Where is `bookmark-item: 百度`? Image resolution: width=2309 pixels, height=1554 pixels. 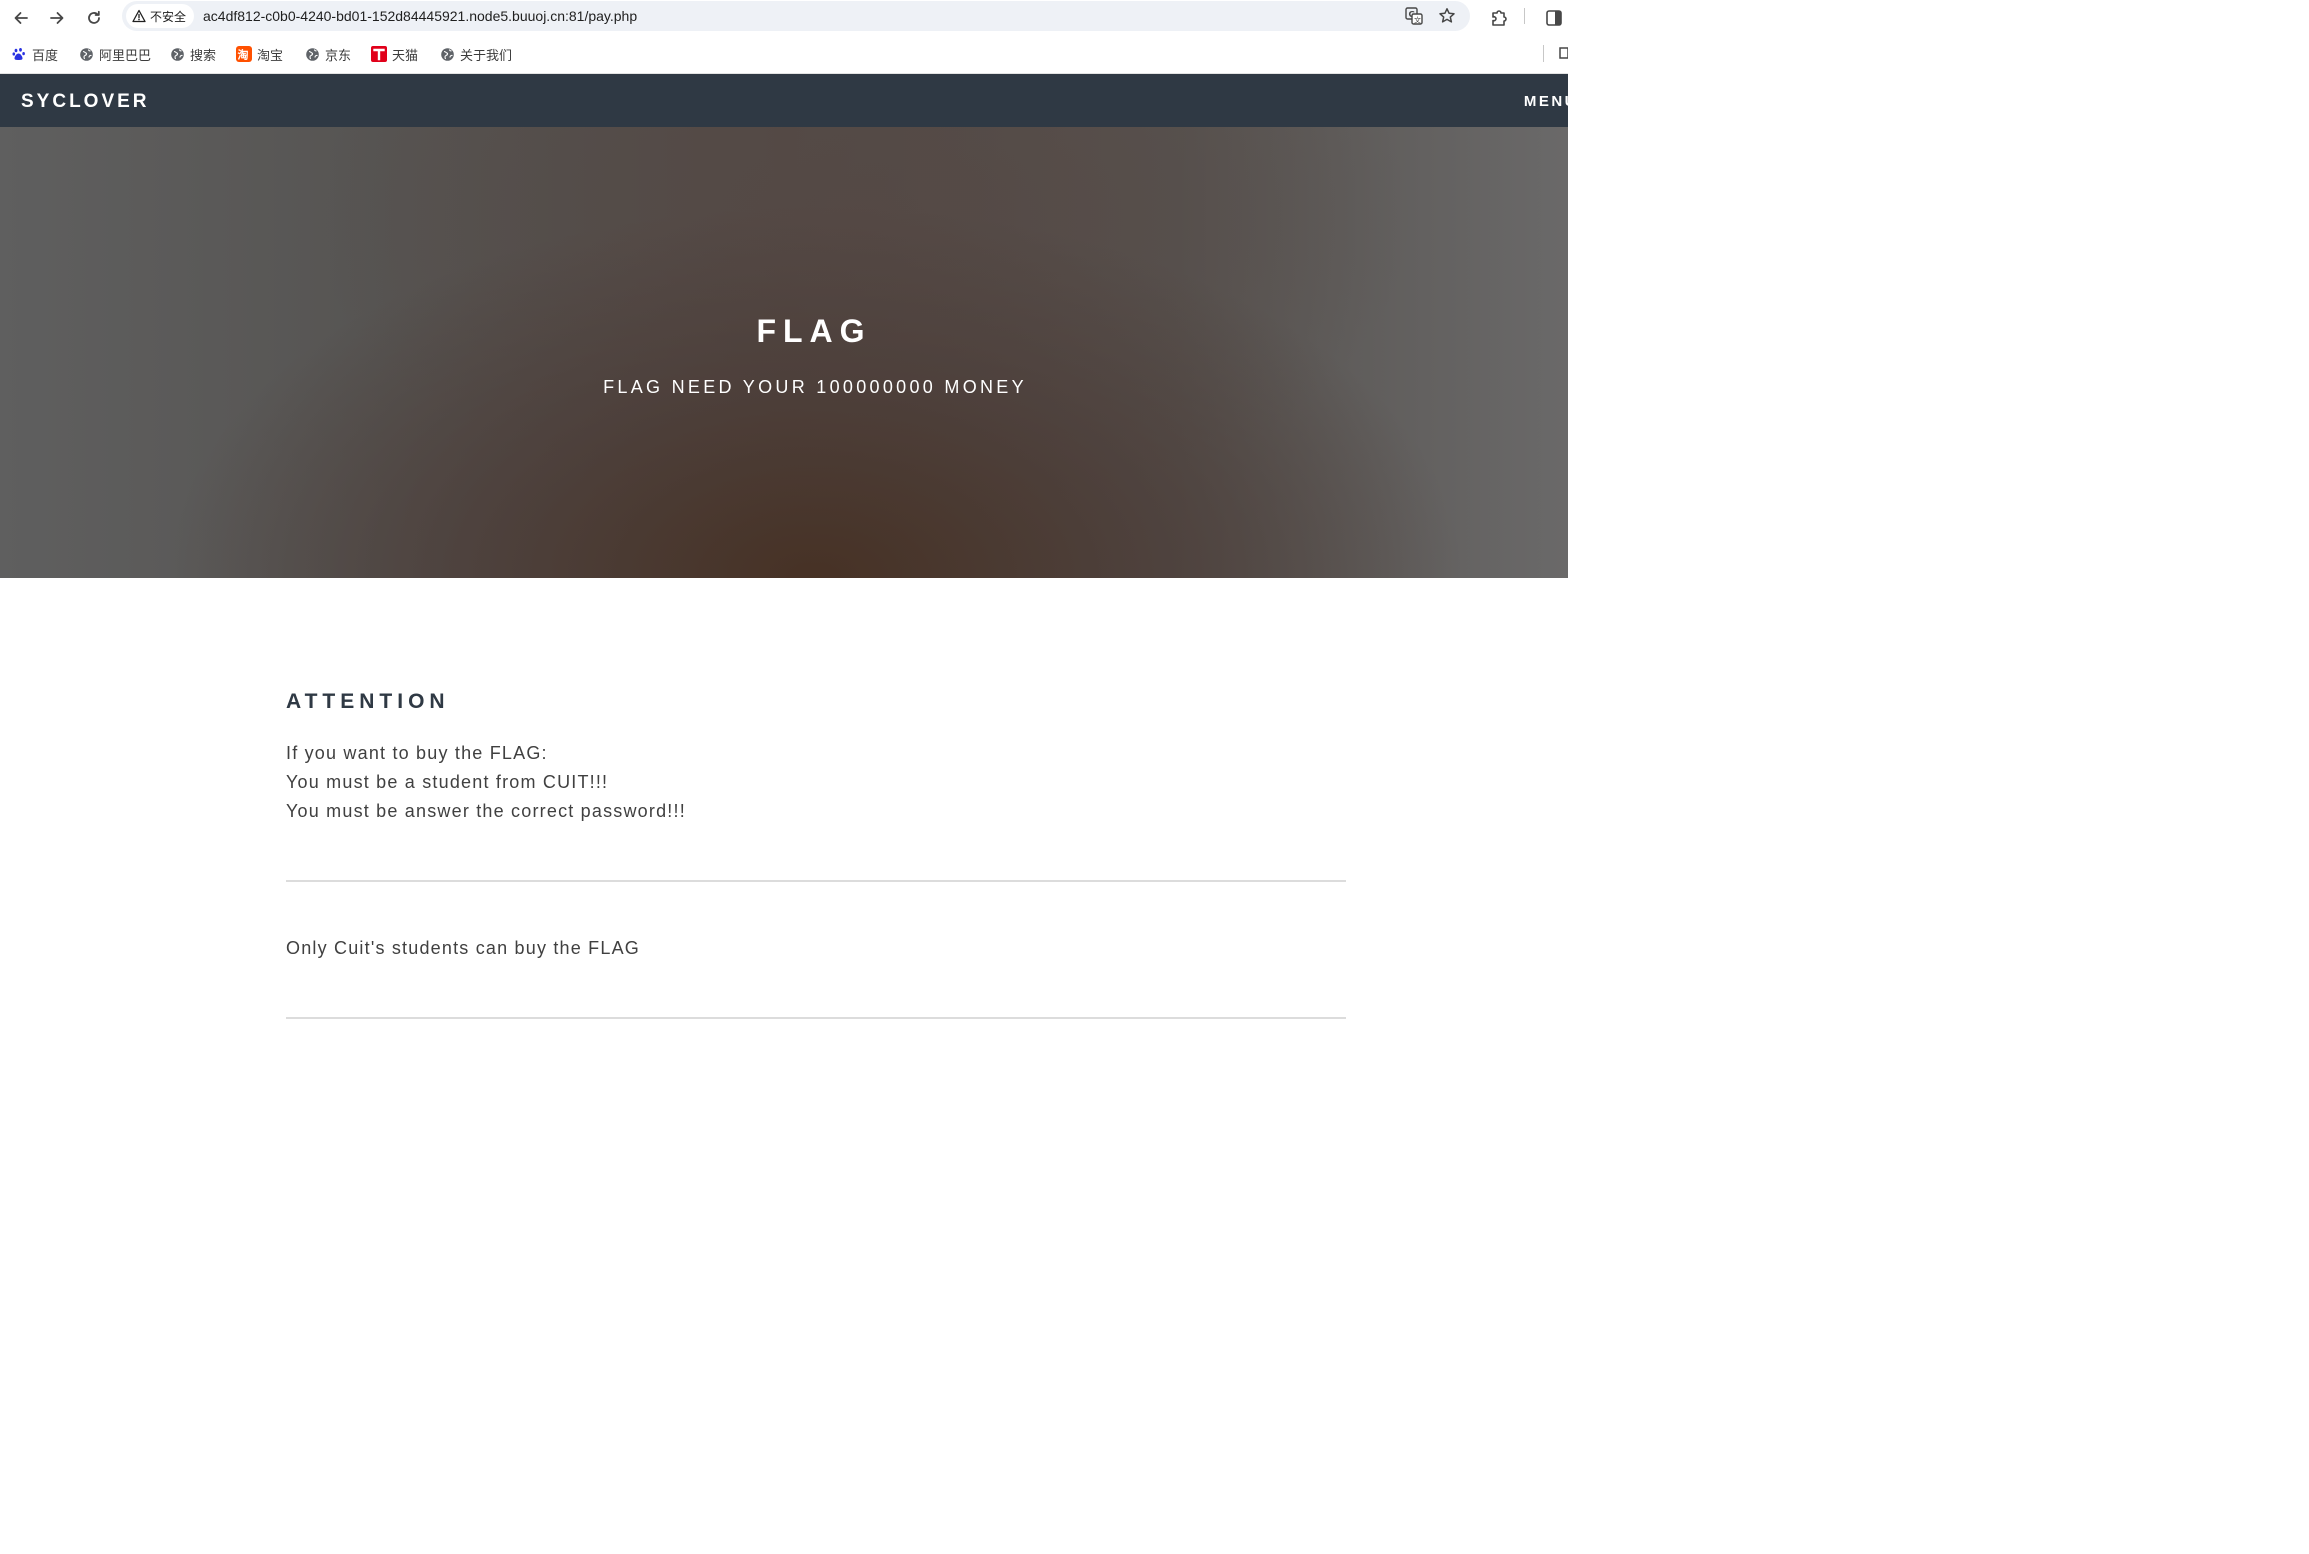
bookmark-item: 百度 is located at coordinates (34, 54).